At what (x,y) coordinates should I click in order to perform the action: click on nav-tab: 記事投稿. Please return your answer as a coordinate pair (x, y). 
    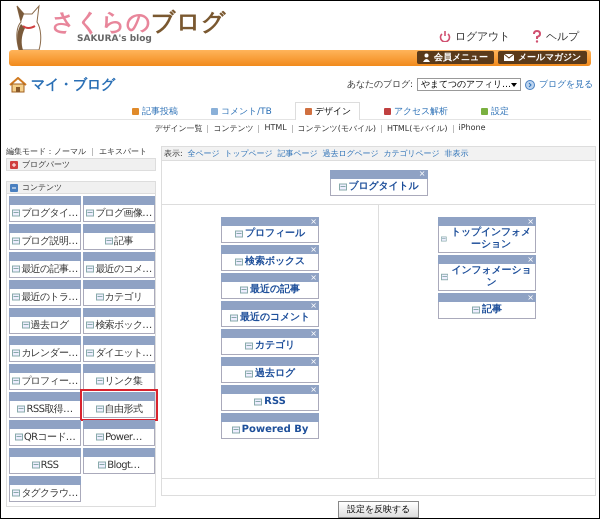
    Looking at the image, I should click on (155, 111).